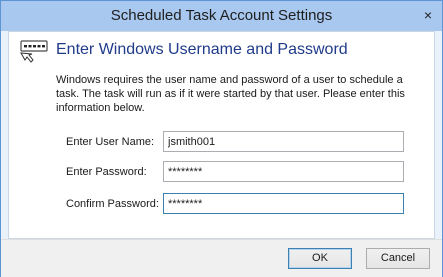 The width and height of the screenshot is (443, 277). Describe the element at coordinates (283, 141) in the screenshot. I see `username-field` at that location.